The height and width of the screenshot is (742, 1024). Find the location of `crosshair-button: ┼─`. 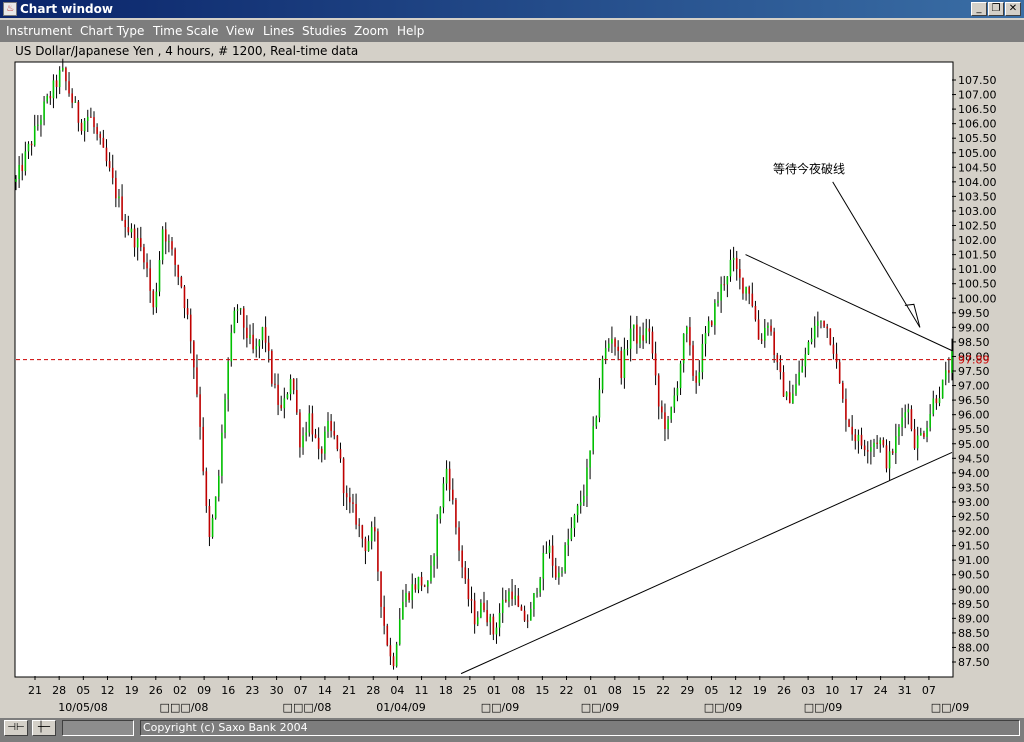

crosshair-button: ┼─ is located at coordinates (44, 728).